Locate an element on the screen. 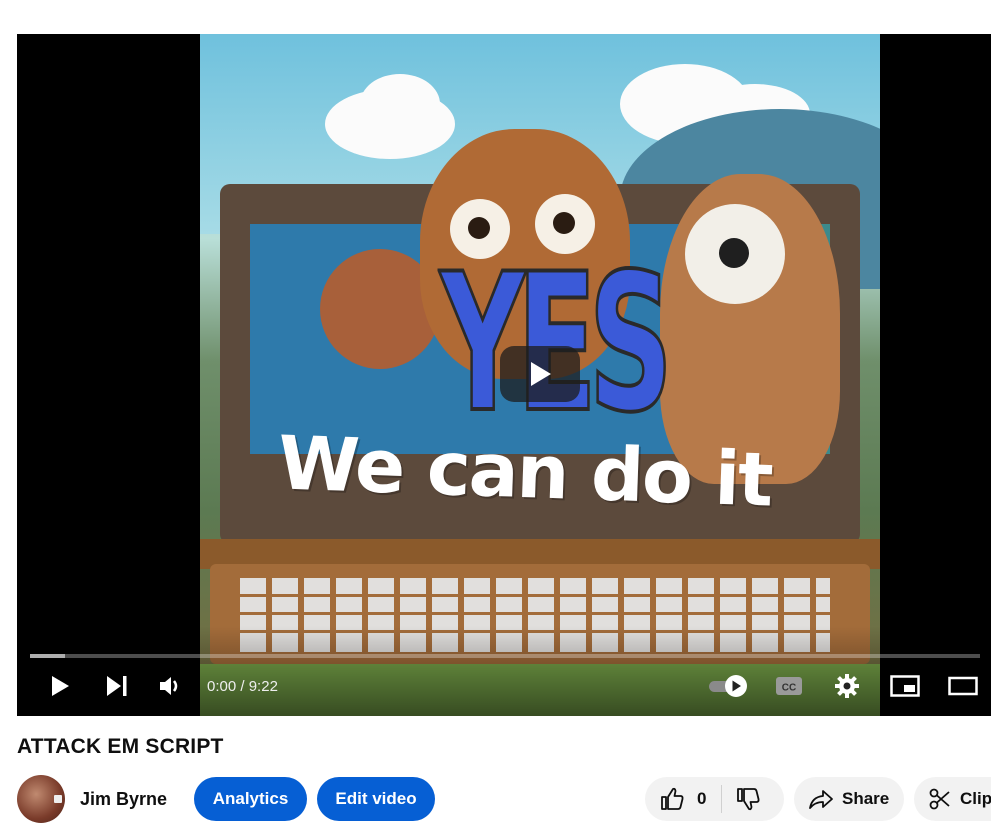 This screenshot has width=991, height=835. share-icon is located at coordinates (821, 799).